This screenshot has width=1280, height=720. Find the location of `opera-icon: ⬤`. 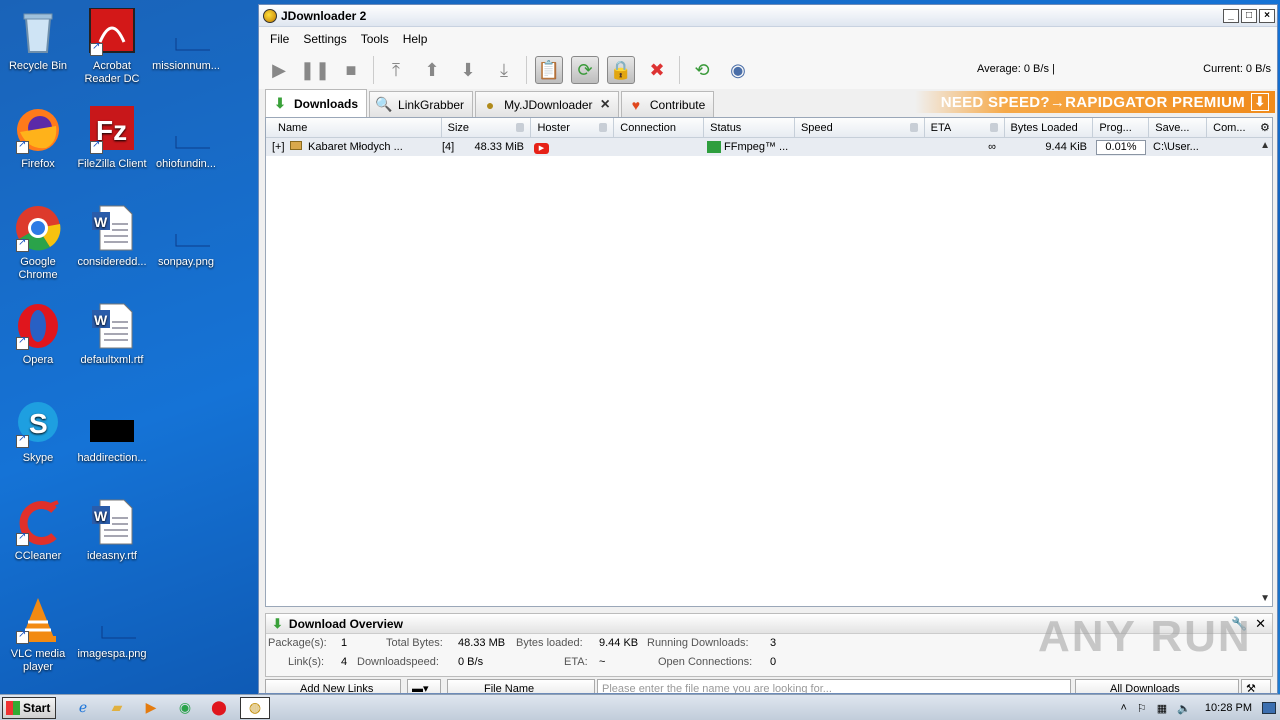

opera-icon: ⬤ is located at coordinates (219, 707).